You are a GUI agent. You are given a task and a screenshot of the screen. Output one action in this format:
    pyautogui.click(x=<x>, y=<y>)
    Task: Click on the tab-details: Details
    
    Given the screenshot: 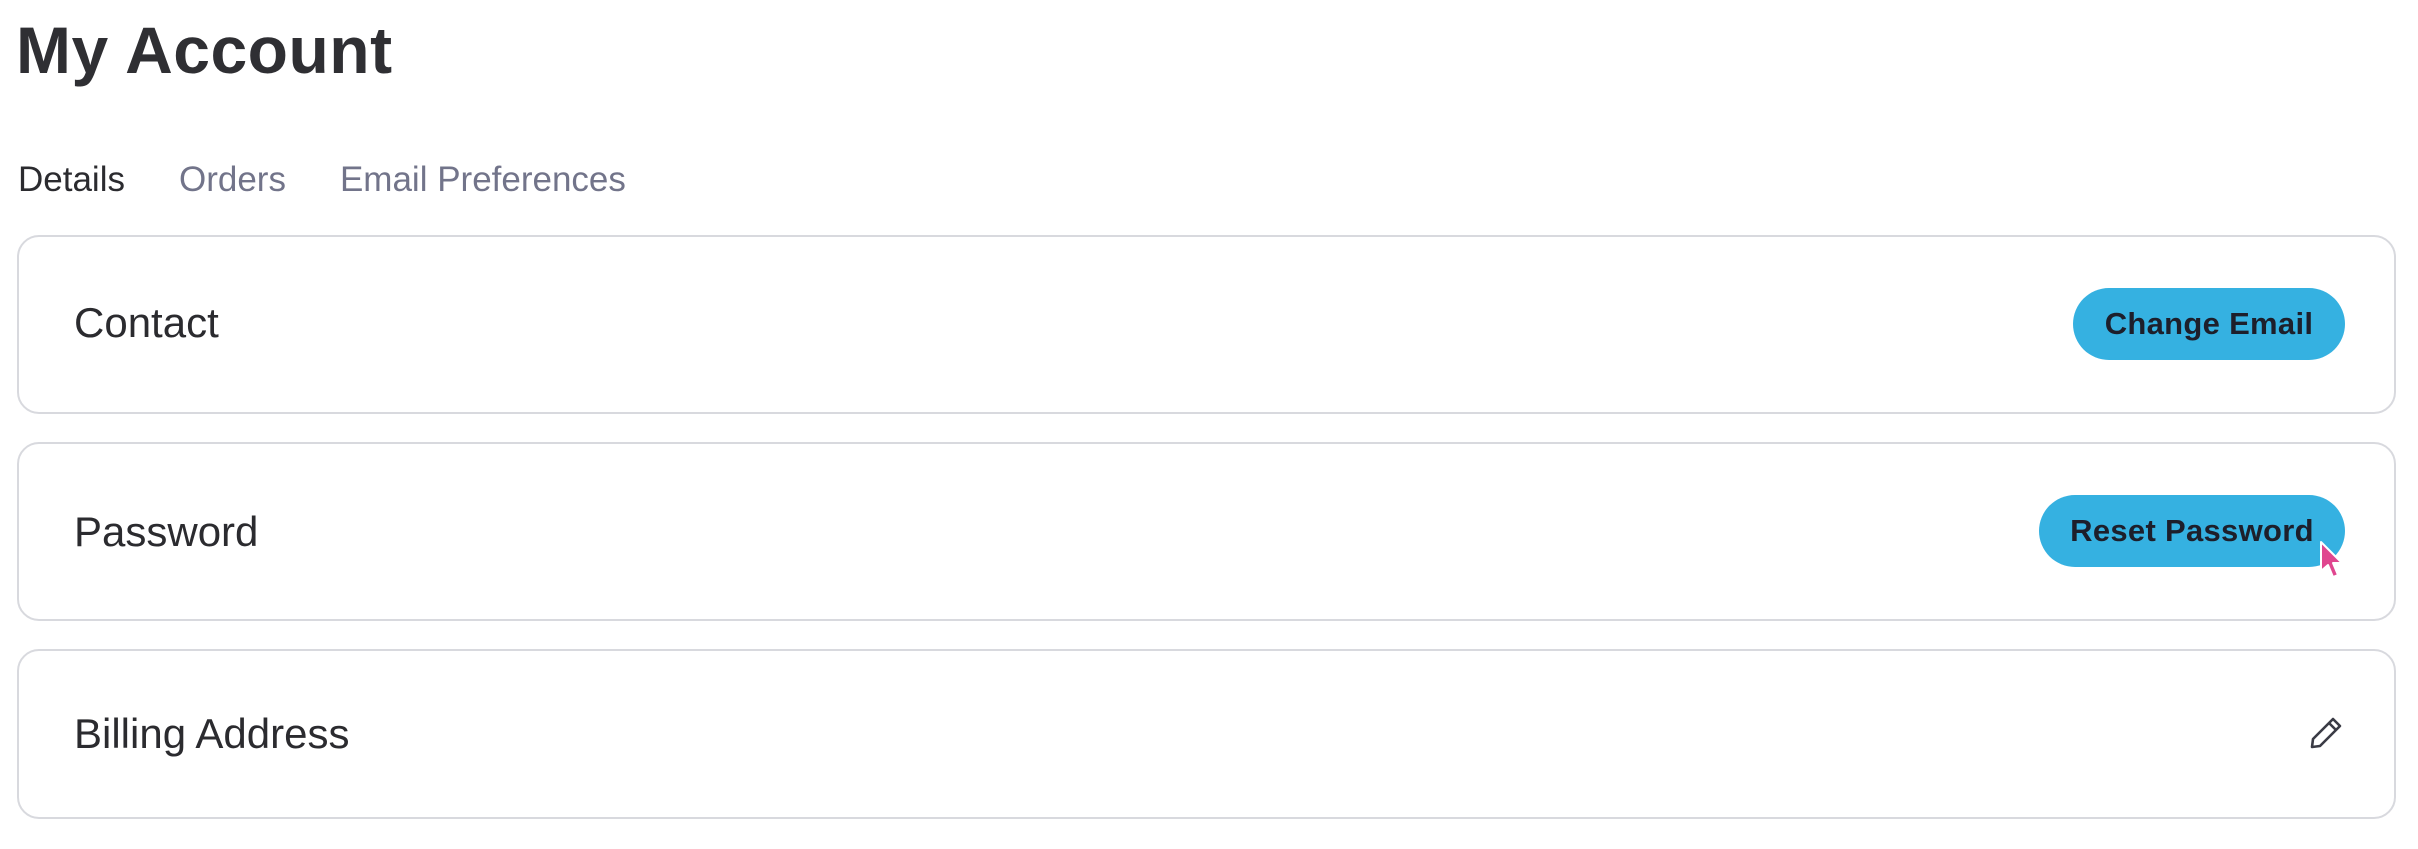 What is the action you would take?
    pyautogui.click(x=71, y=180)
    